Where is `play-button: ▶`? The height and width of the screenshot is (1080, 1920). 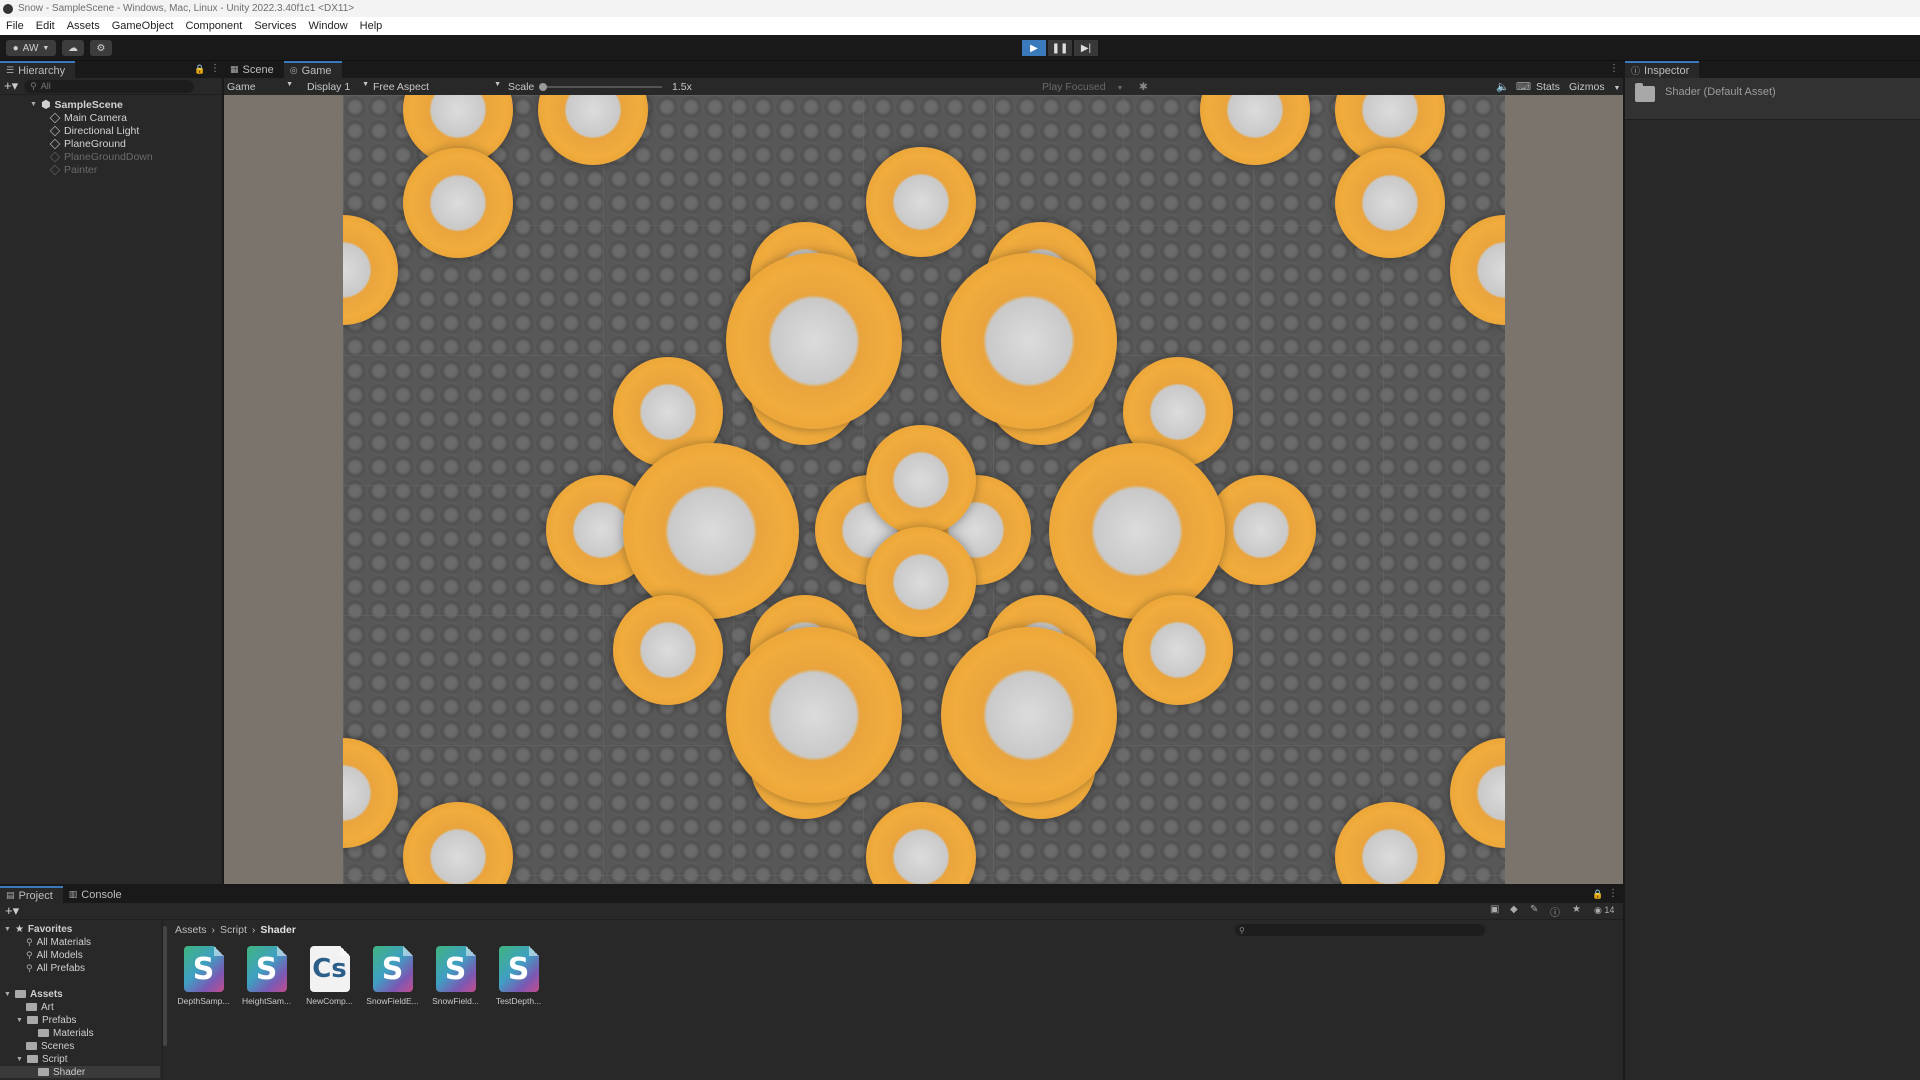
play-button: ▶ is located at coordinates (1034, 48).